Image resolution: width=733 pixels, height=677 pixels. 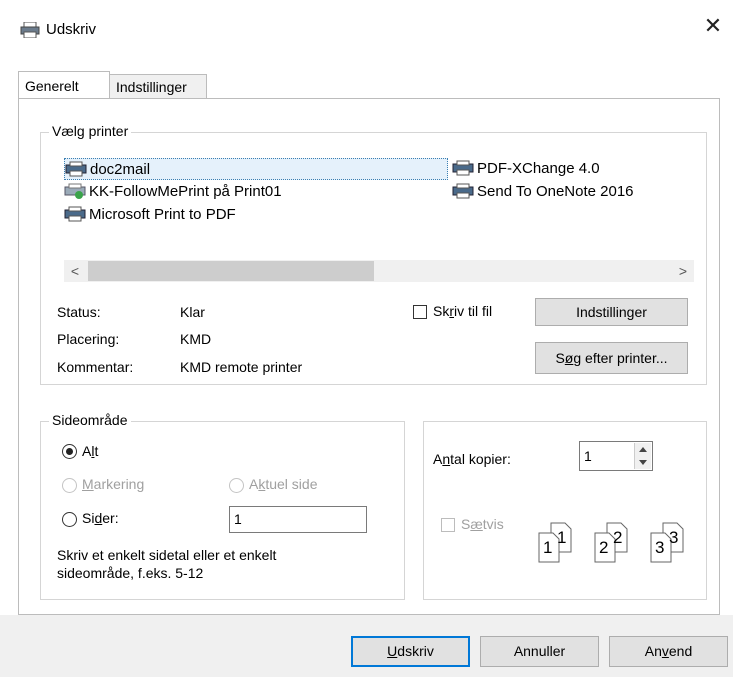 I want to click on location-value: KMD, so click(x=196, y=339).